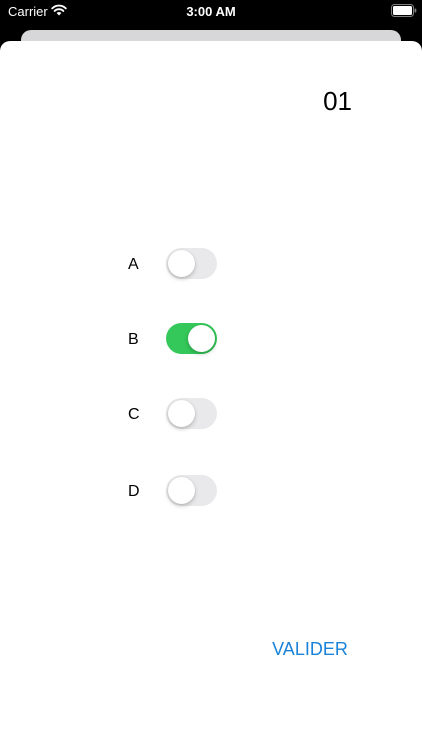 Image resolution: width=422 pixels, height=750 pixels. What do you see at coordinates (133, 264) in the screenshot?
I see `option-label-a: A` at bounding box center [133, 264].